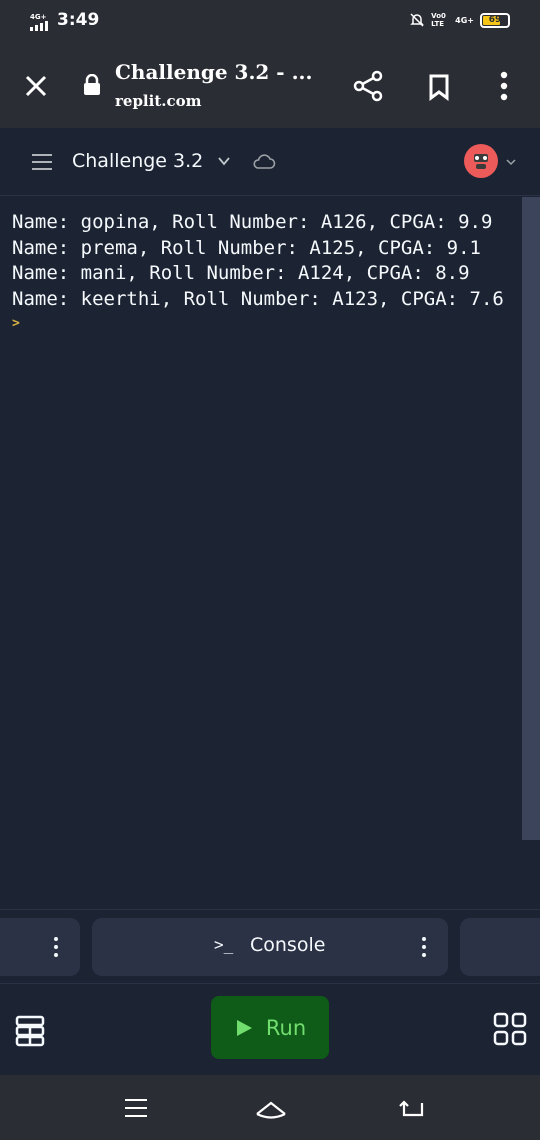 The width and height of the screenshot is (540, 1140). I want to click on run-button: Run, so click(270, 1027).